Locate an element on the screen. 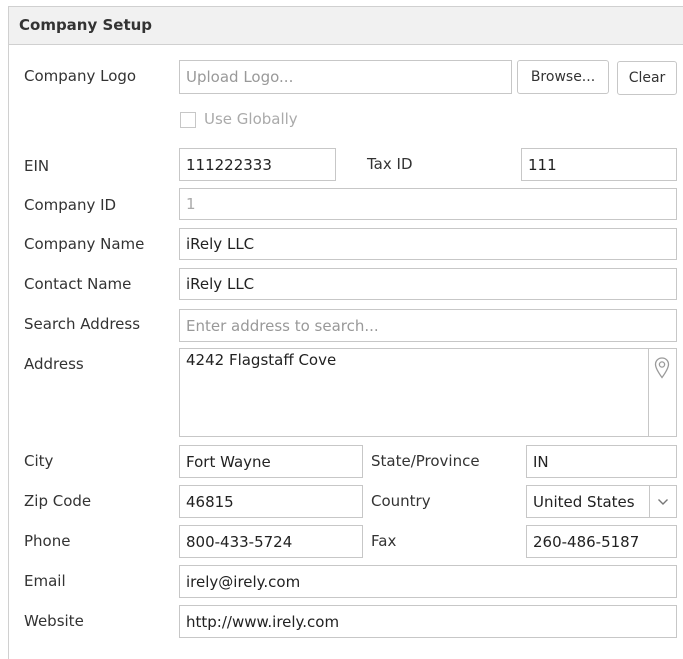 The height and width of the screenshot is (659, 683). country-value: United States is located at coordinates (584, 502).